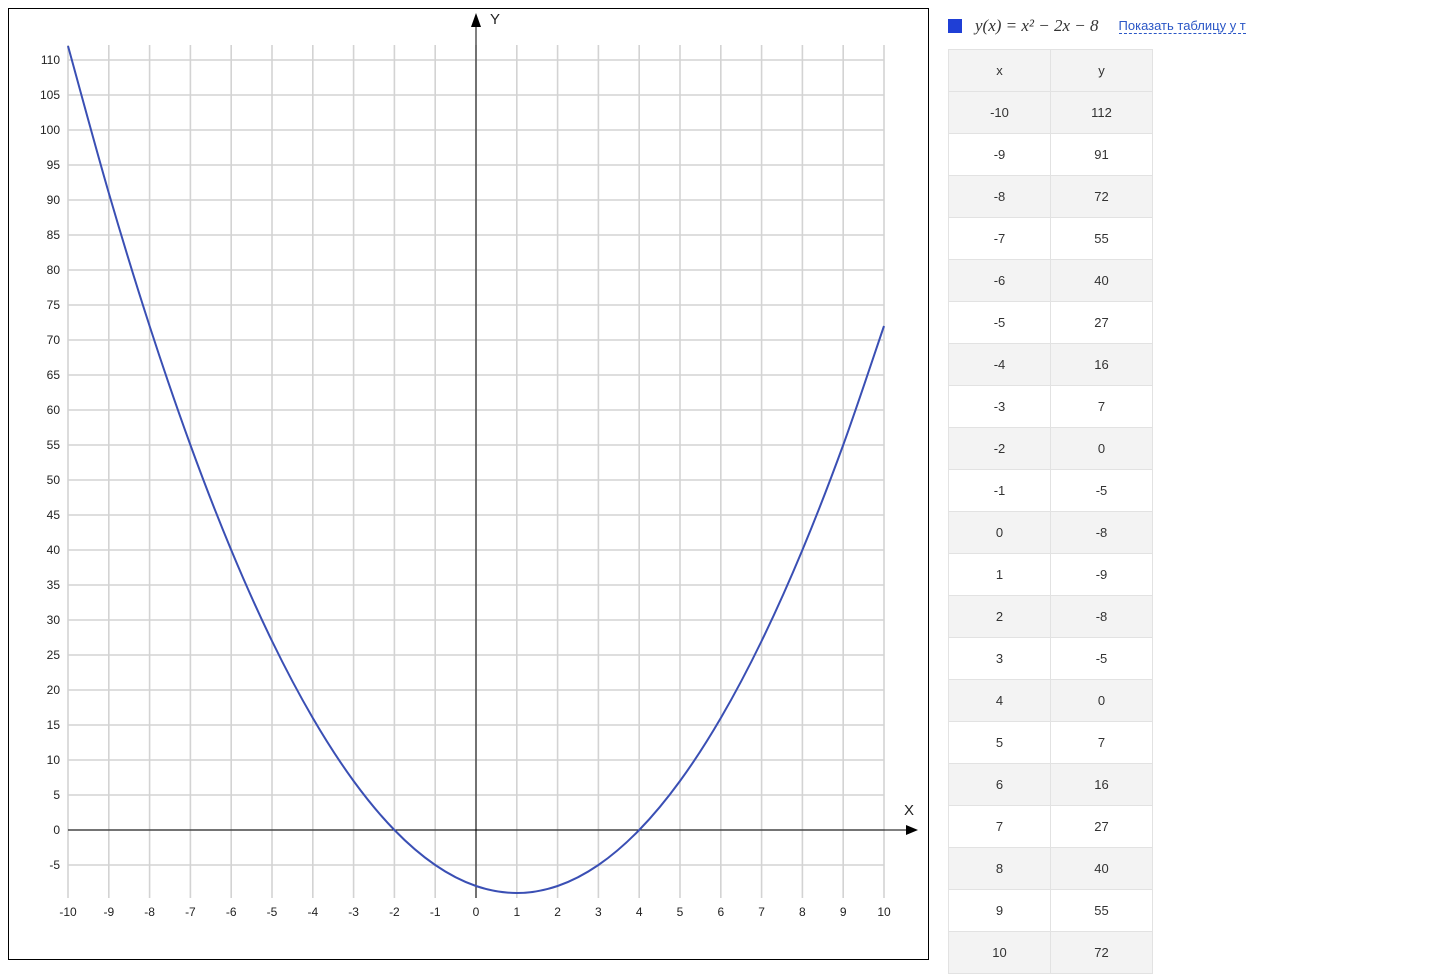  What do you see at coordinates (1000, 743) in the screenshot?
I see `table-cell-x: 5` at bounding box center [1000, 743].